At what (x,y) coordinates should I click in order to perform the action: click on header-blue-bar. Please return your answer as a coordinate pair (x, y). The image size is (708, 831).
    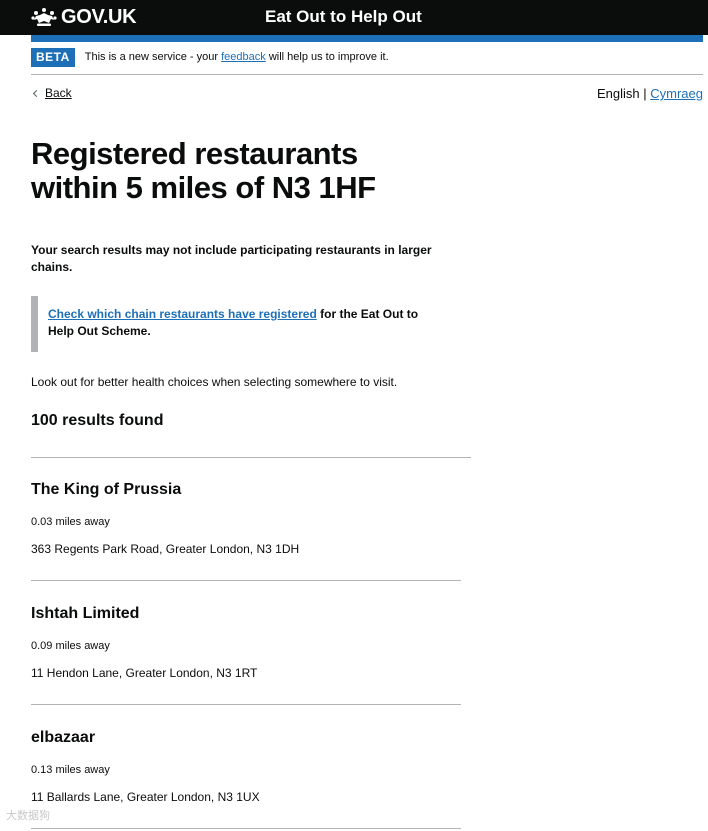
    Looking at the image, I should click on (367, 38).